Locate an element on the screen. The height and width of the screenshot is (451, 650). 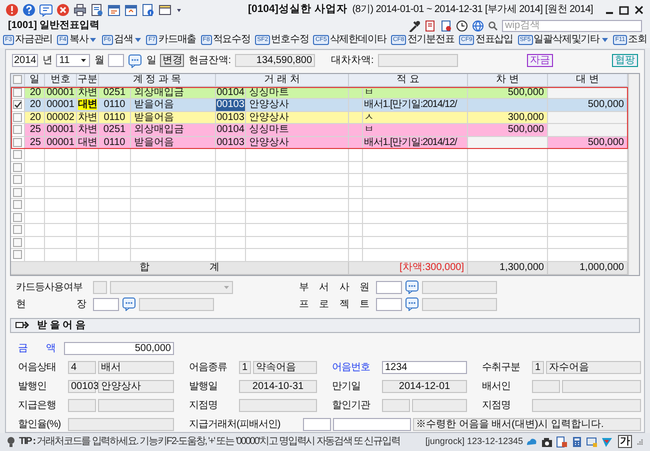
monitor-icon is located at coordinates (592, 442).